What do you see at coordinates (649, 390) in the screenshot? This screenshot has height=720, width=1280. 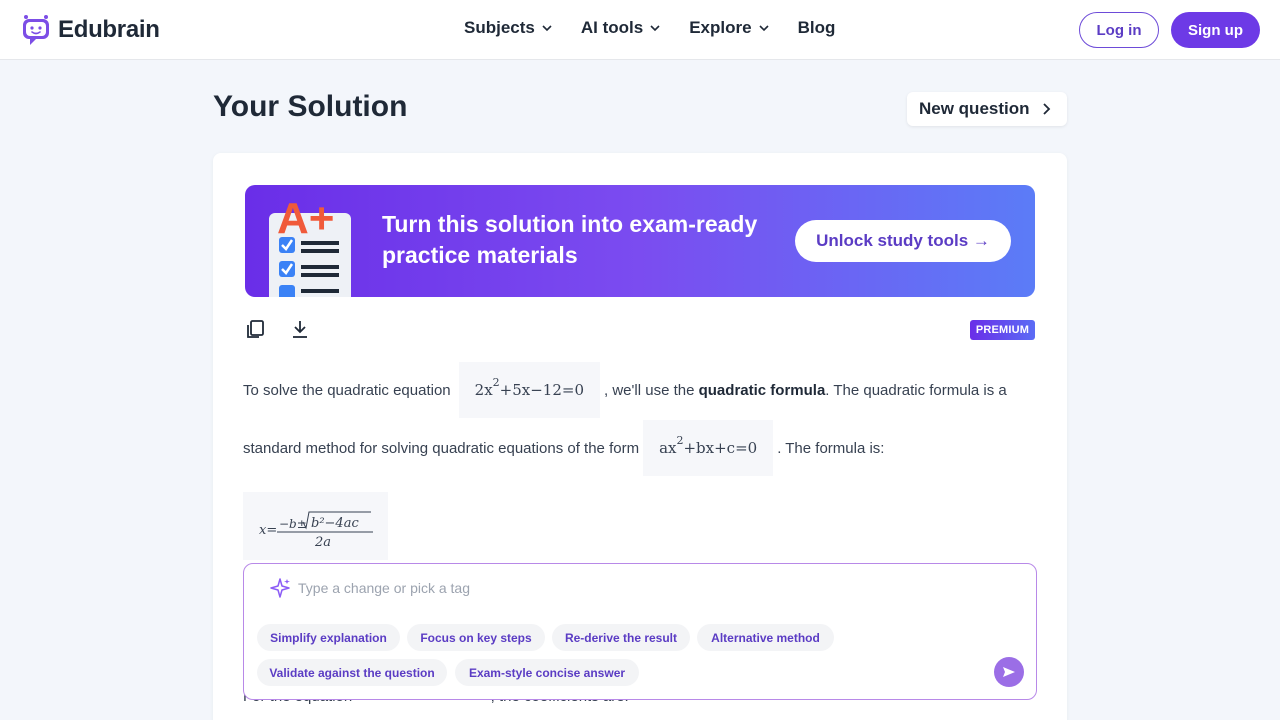 I see `solution-text: , we'll use the` at bounding box center [649, 390].